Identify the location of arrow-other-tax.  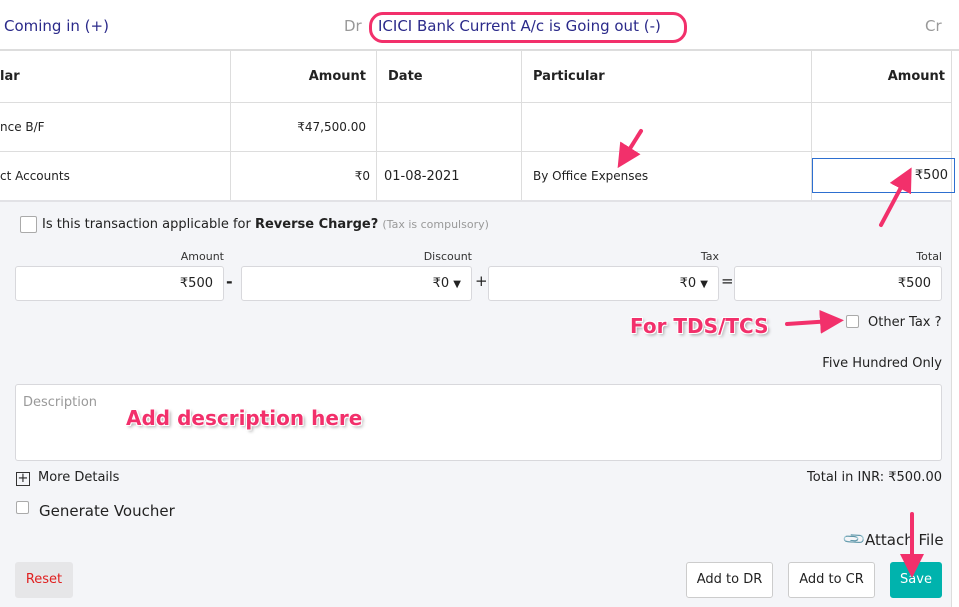
(814, 321).